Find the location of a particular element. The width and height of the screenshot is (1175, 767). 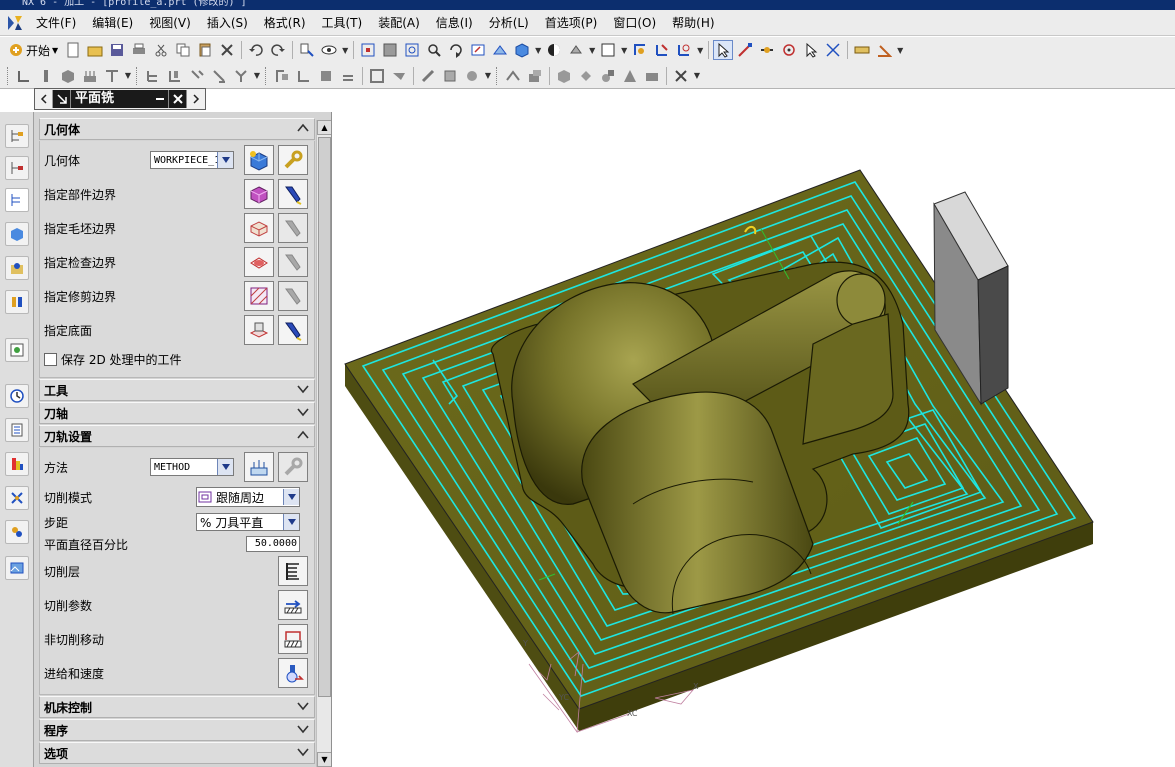

menu-assembly: 装配(A) is located at coordinates (399, 23).